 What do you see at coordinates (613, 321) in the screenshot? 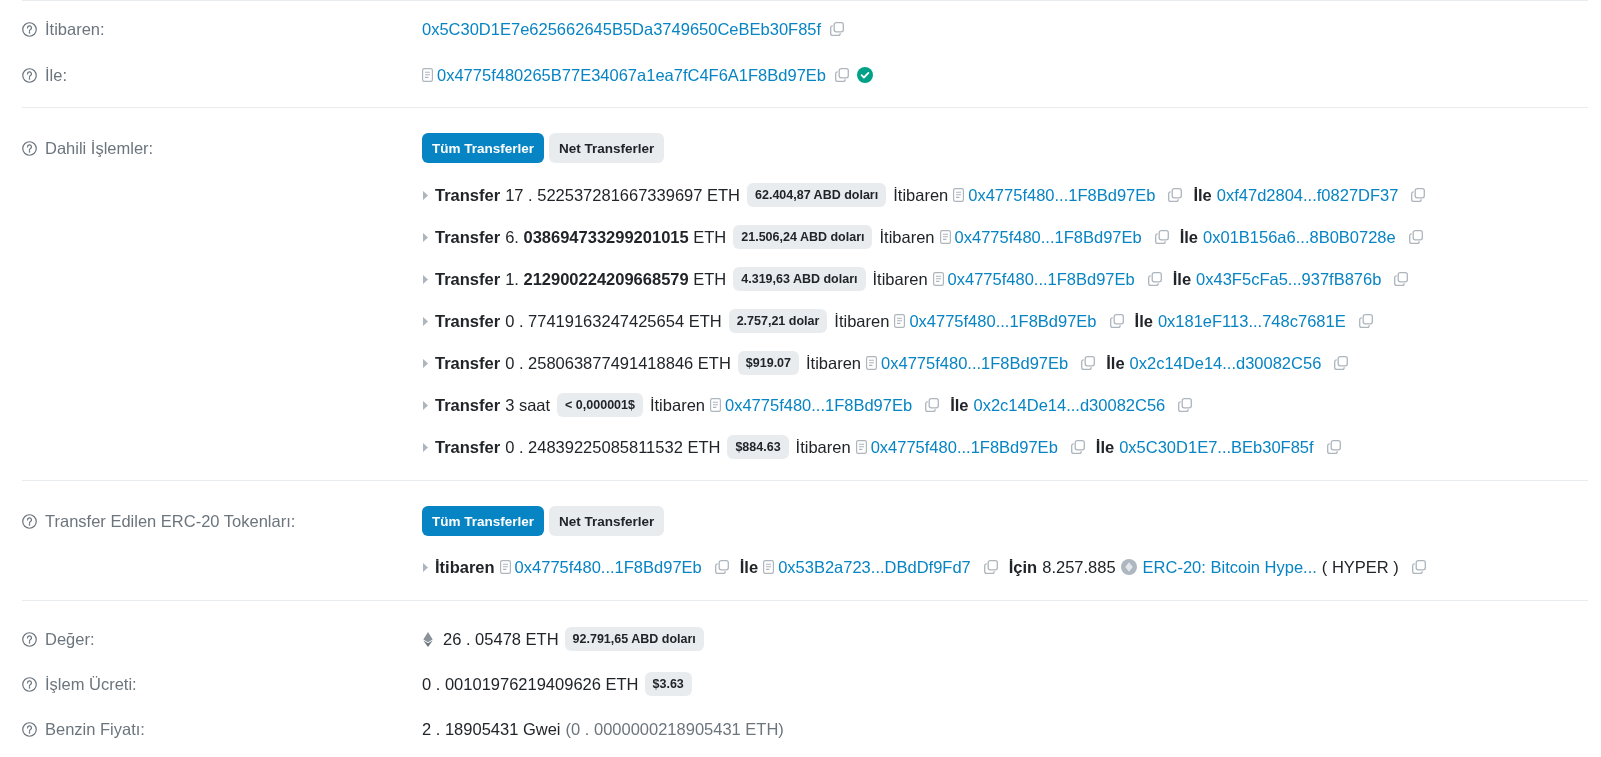
I see `amount-text: 0 . 77419163247425654 ETH` at bounding box center [613, 321].